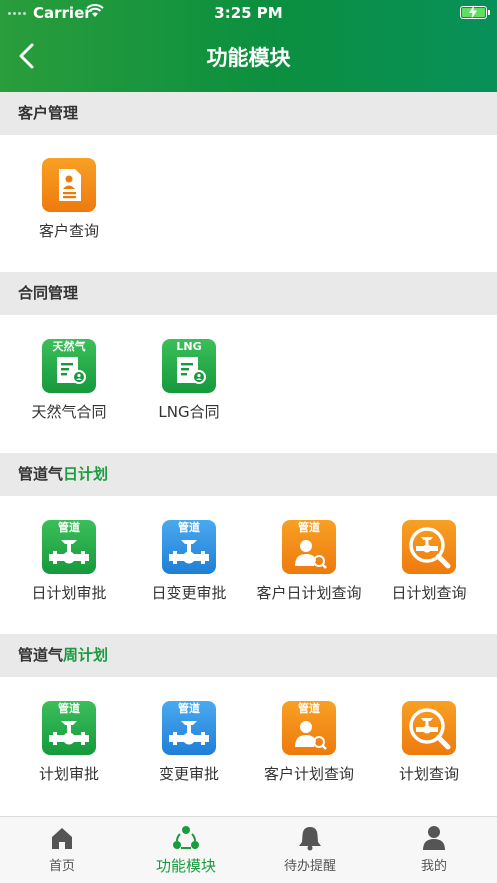 The image size is (497, 883). I want to click on section-header-weekly-plan: 管道气周计划, so click(248, 655).